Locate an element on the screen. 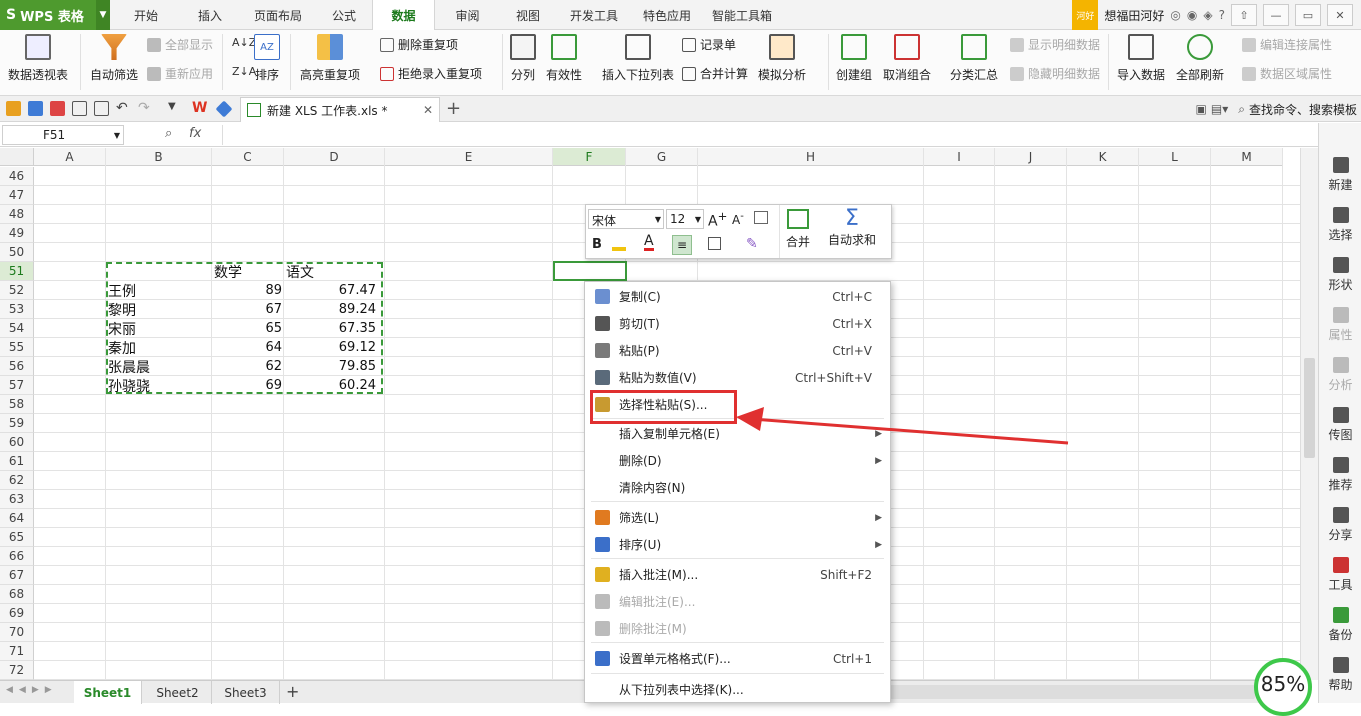  insert-dropdown-button: 插入下拉列表 is located at coordinates (638, 58).